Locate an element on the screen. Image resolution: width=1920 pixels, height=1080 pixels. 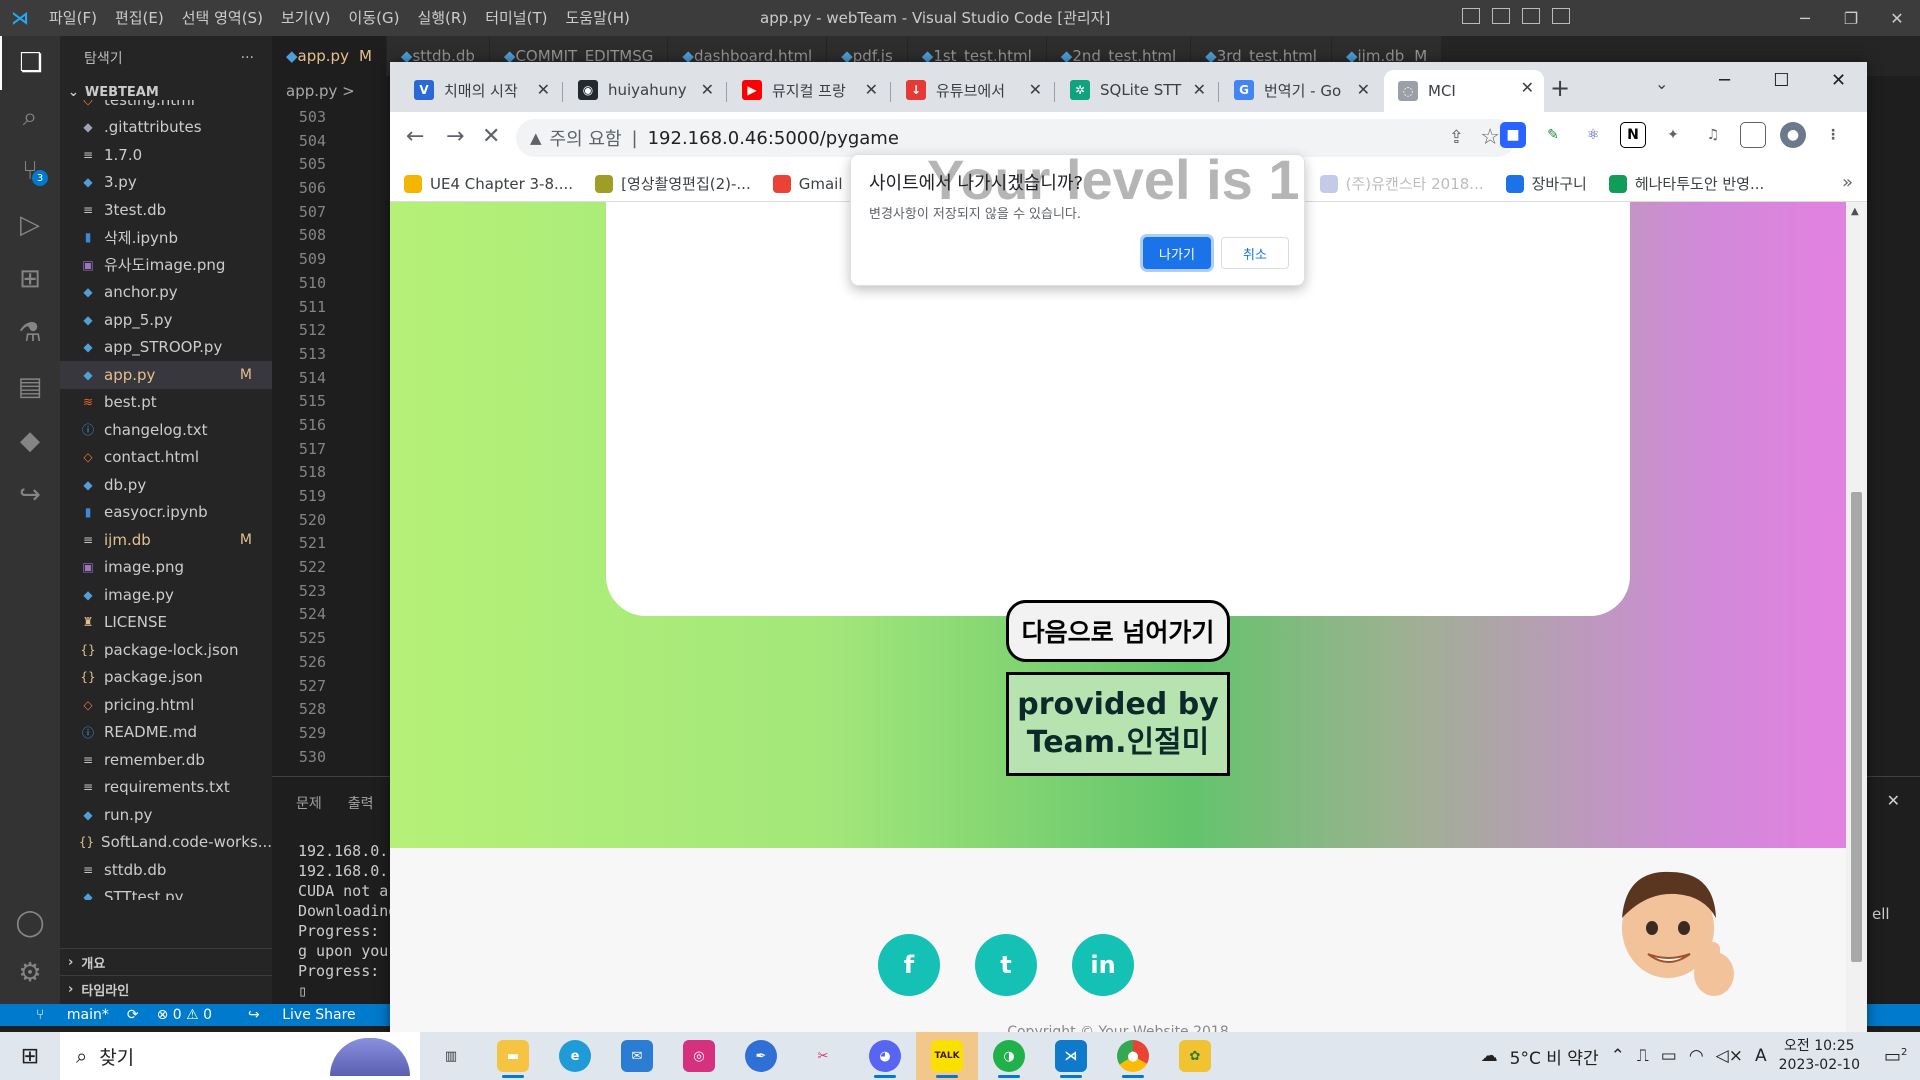
vscode-taskbar-icon: ⋊ is located at coordinates (1071, 1056).